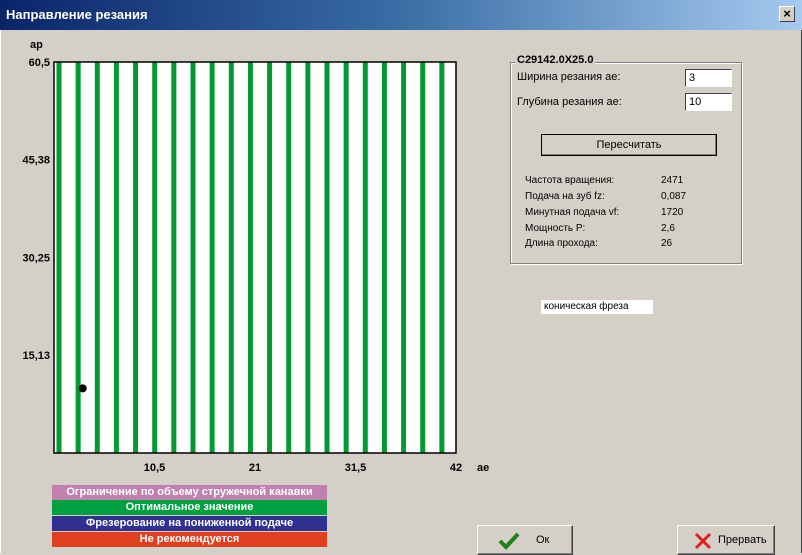  I want to click on x-tick-label: 31,5, so click(355, 468).